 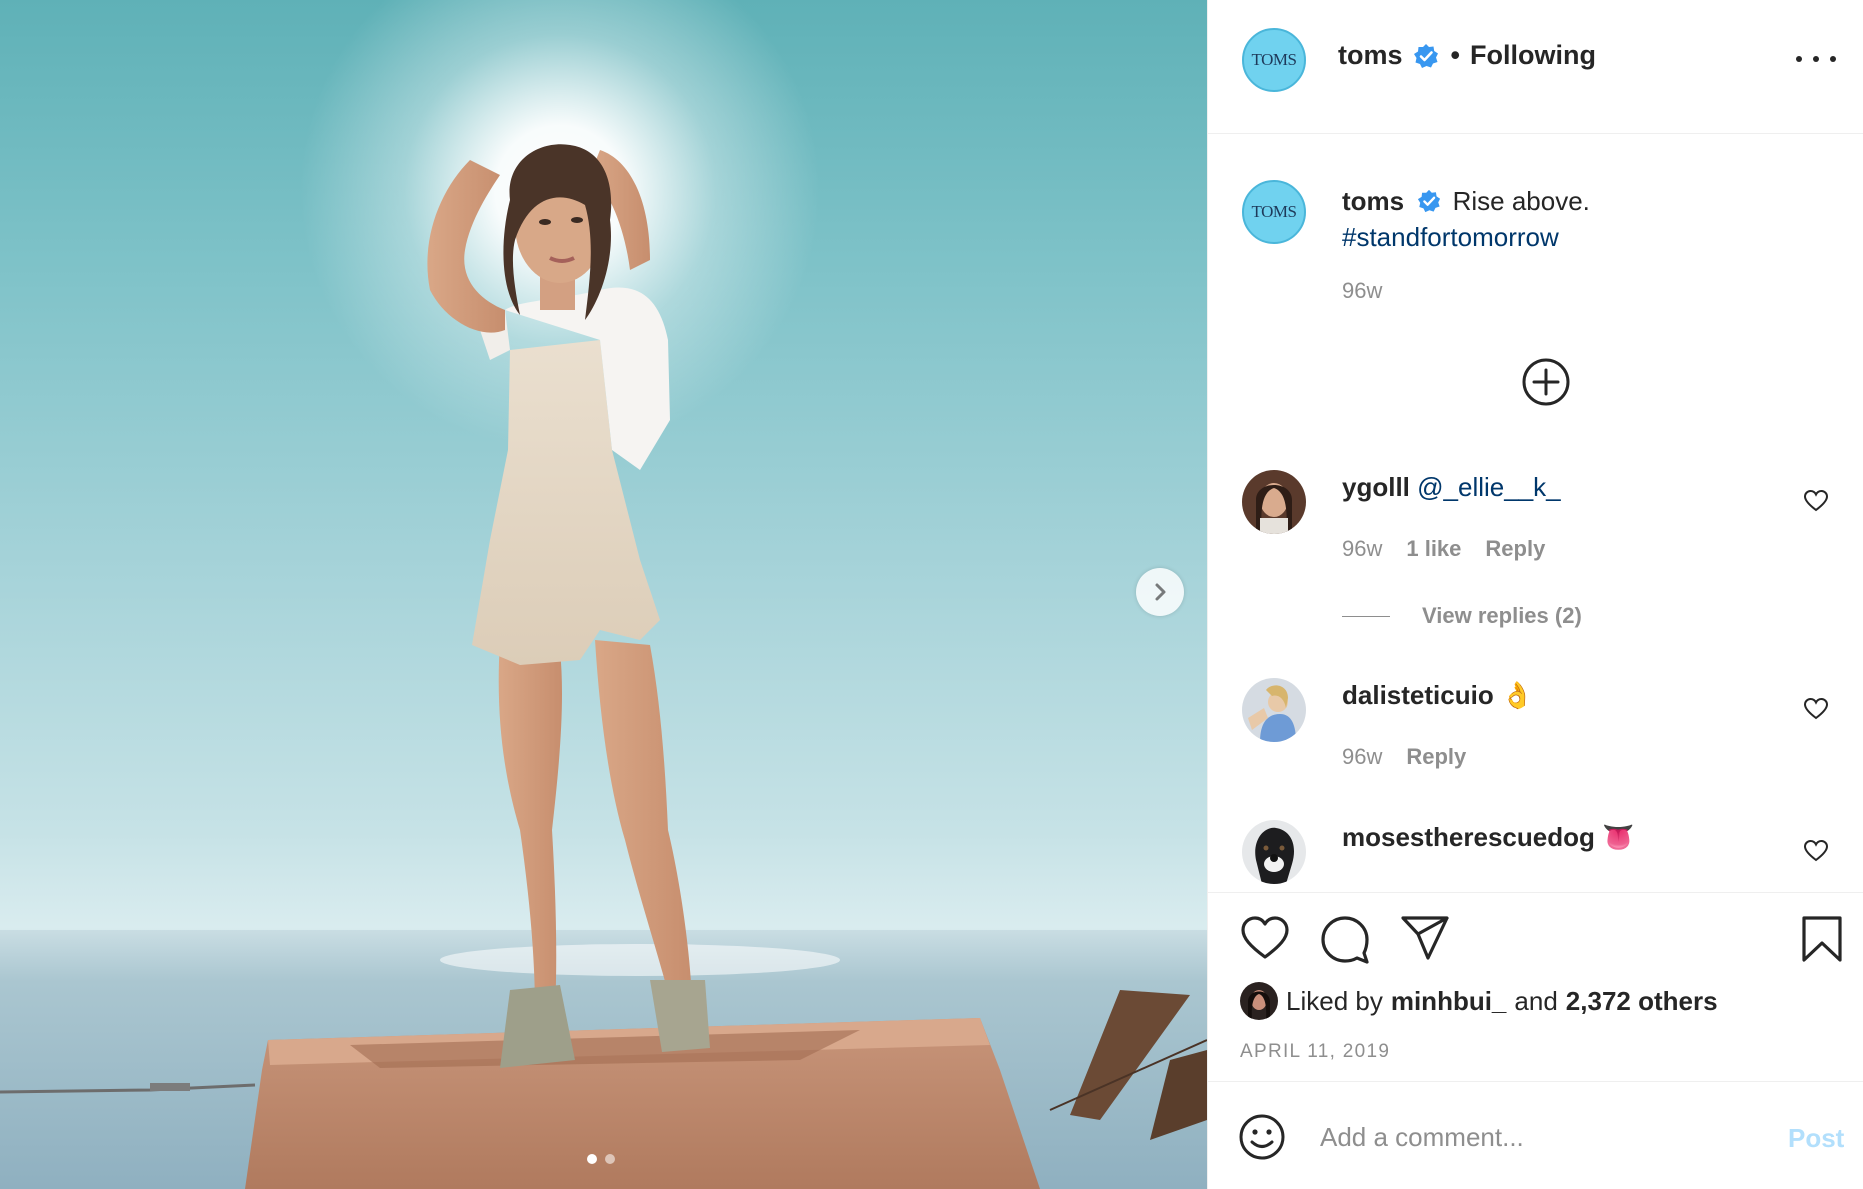 I want to click on comment-text: ygolll @_ellie__k_, so click(x=1451, y=487).